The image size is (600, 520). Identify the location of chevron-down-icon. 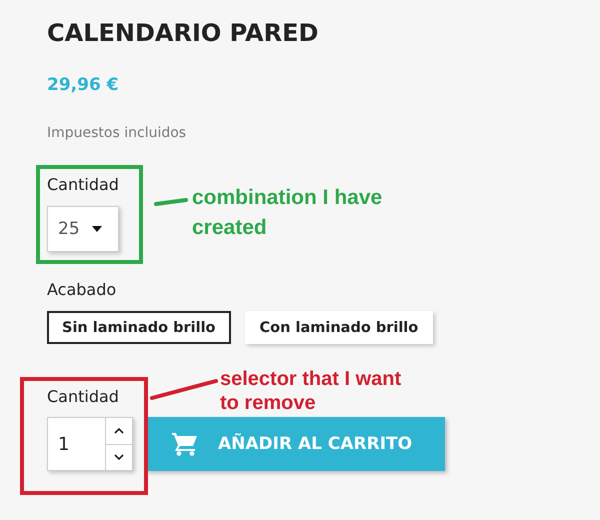
(119, 457).